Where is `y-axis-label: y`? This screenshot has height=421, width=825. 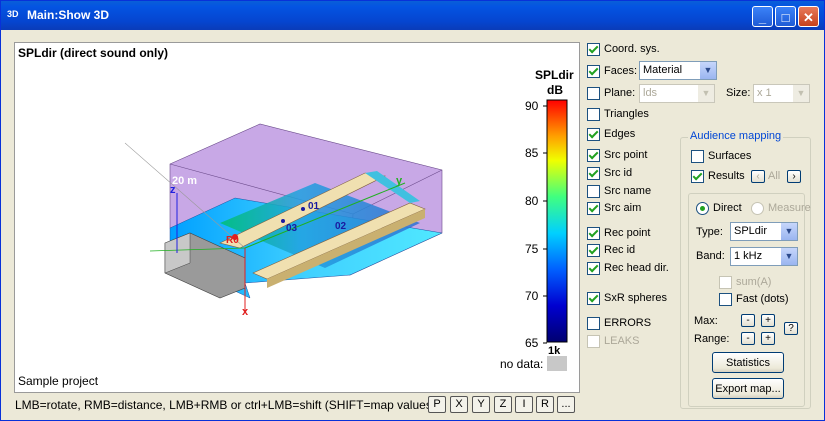
y-axis-label: y is located at coordinates (399, 181).